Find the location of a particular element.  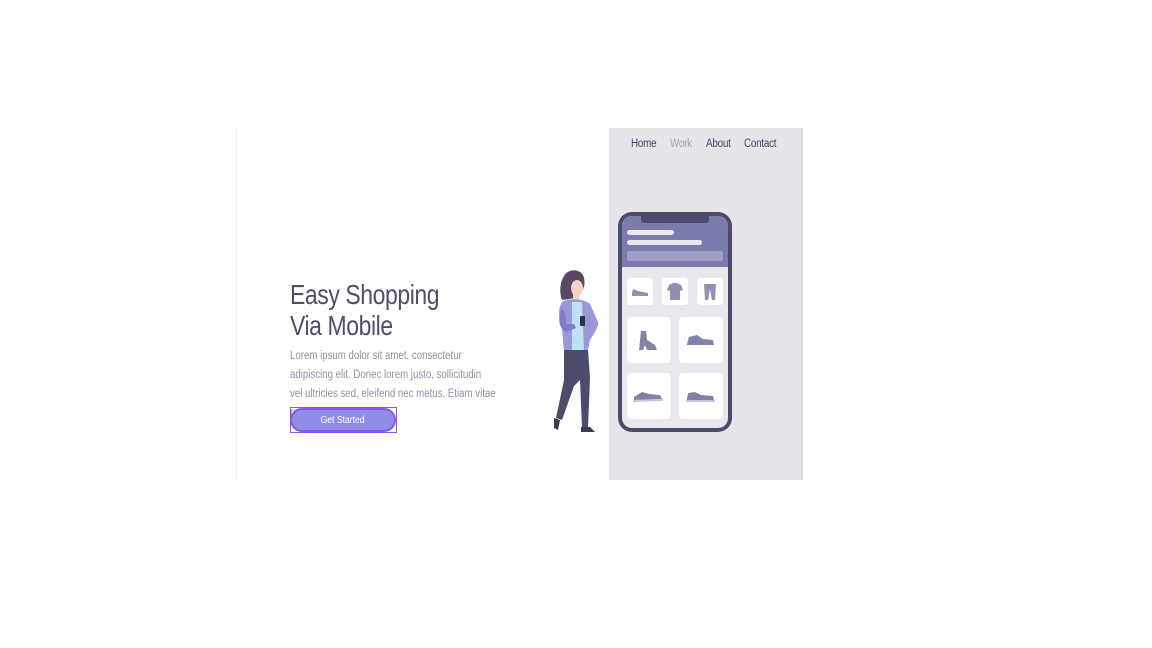

nav-home: Home is located at coordinates (644, 144).